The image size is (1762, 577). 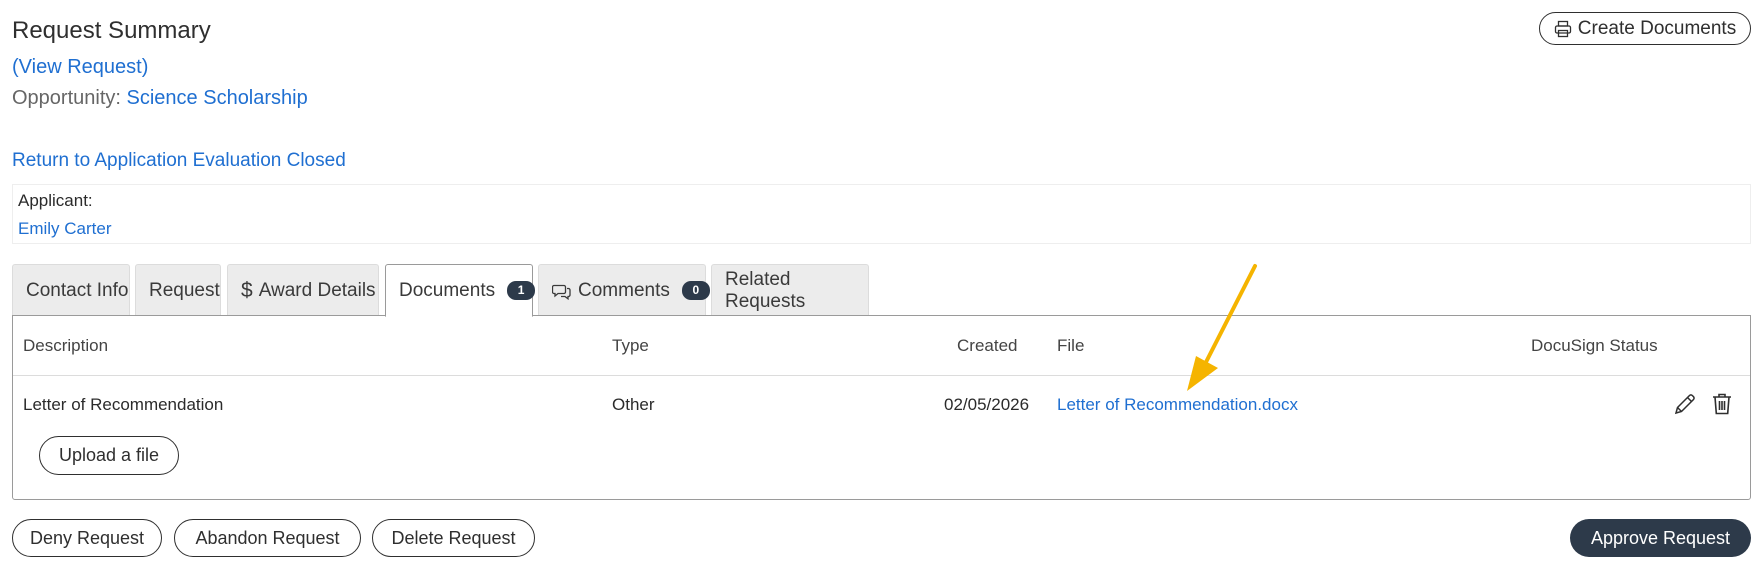 What do you see at coordinates (987, 404) in the screenshot?
I see `row-created: 02/05/2026` at bounding box center [987, 404].